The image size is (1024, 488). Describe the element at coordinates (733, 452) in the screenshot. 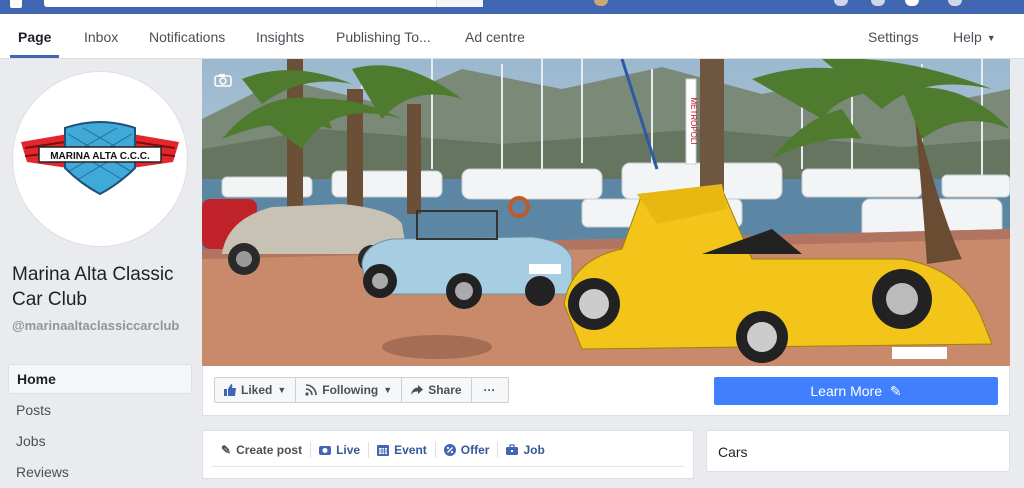

I see `cars-card-title: Cars` at that location.